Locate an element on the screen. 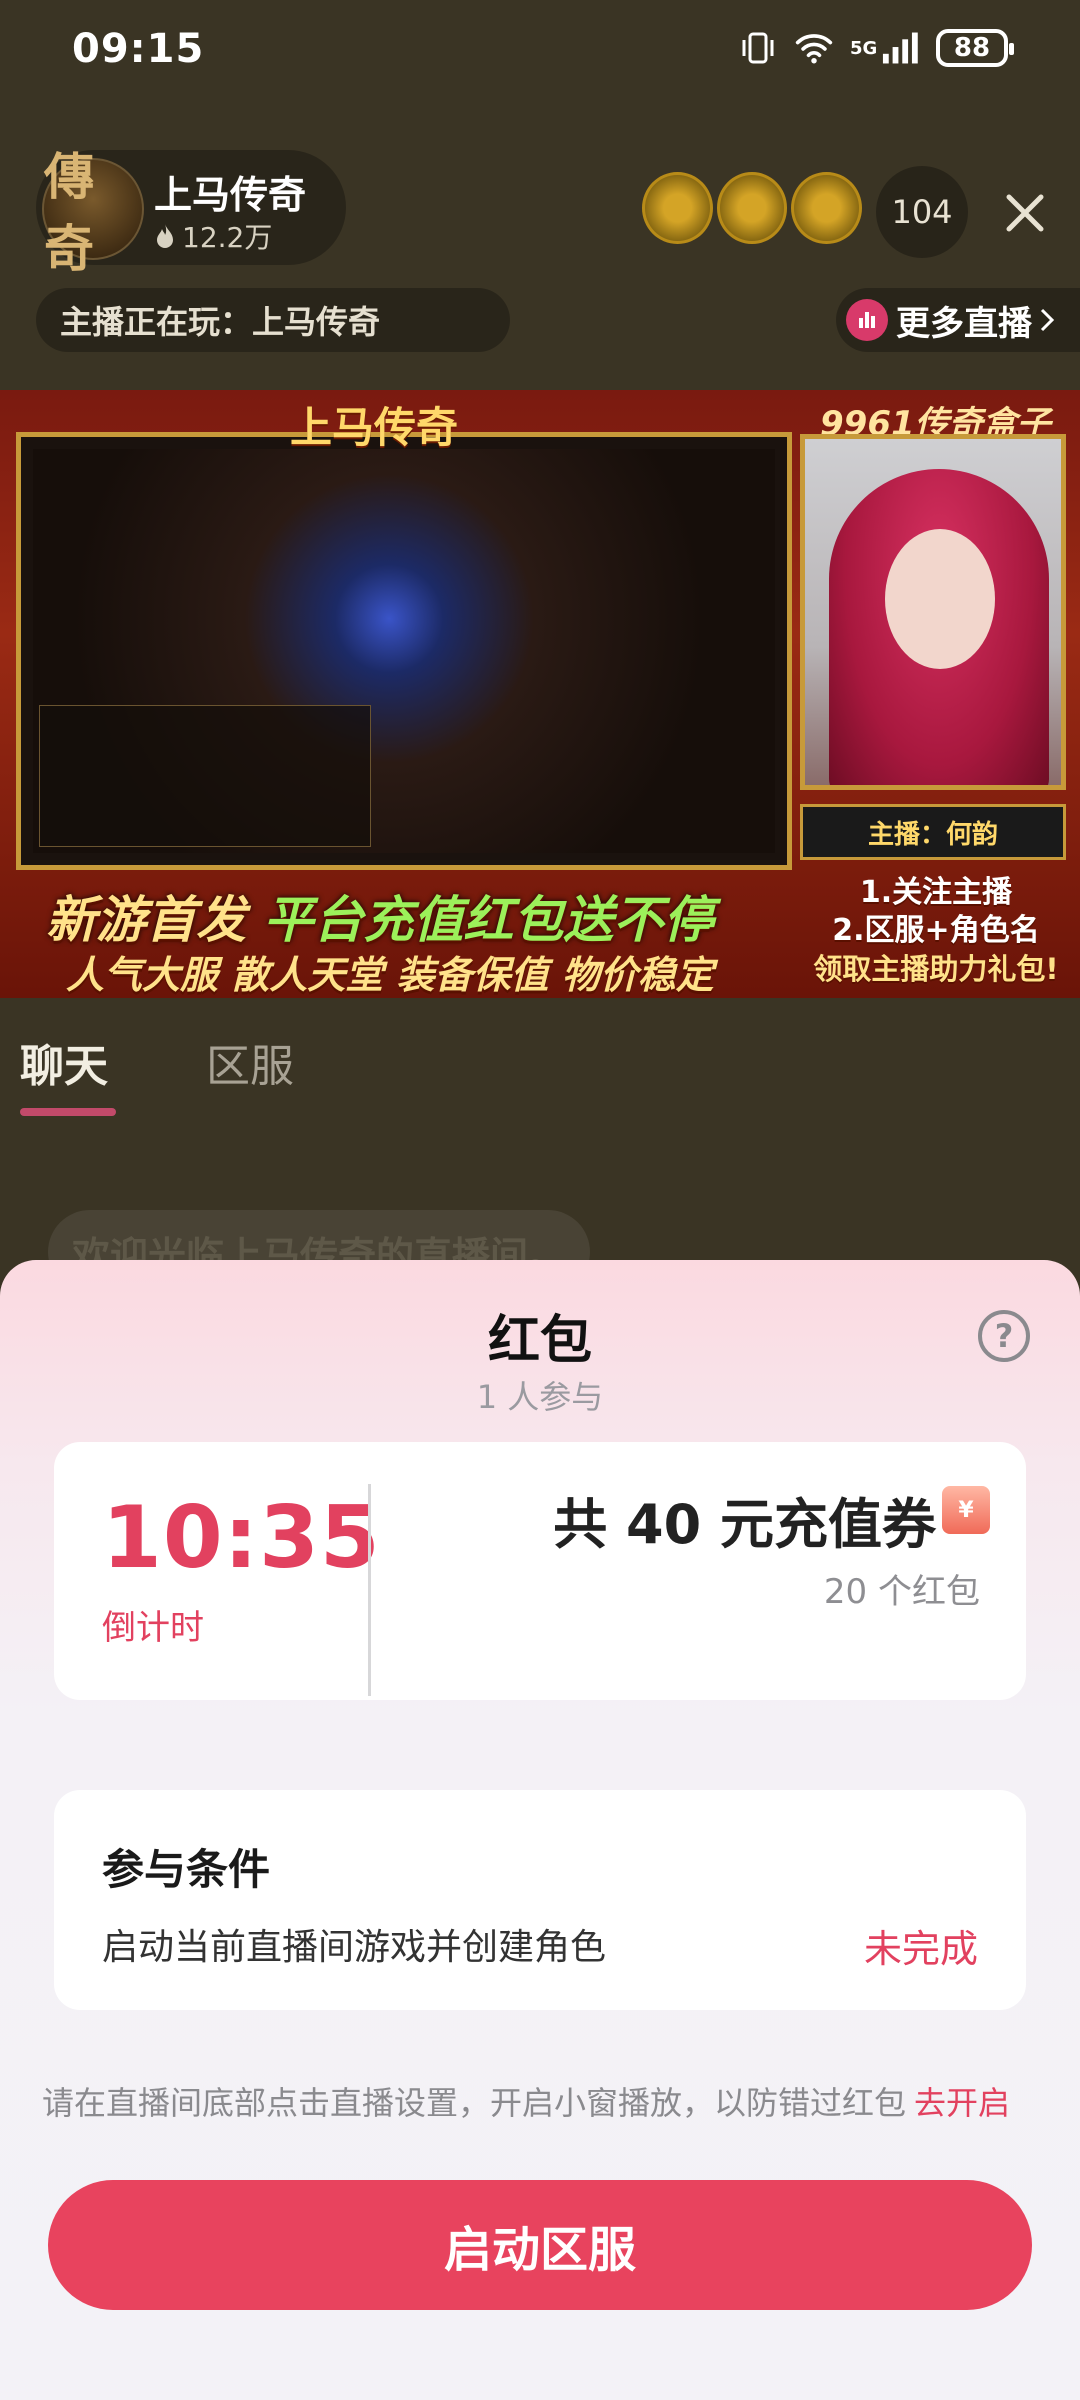 This screenshot has height=2400, width=1080. host-heat-value: 12.2万 is located at coordinates (227, 237).